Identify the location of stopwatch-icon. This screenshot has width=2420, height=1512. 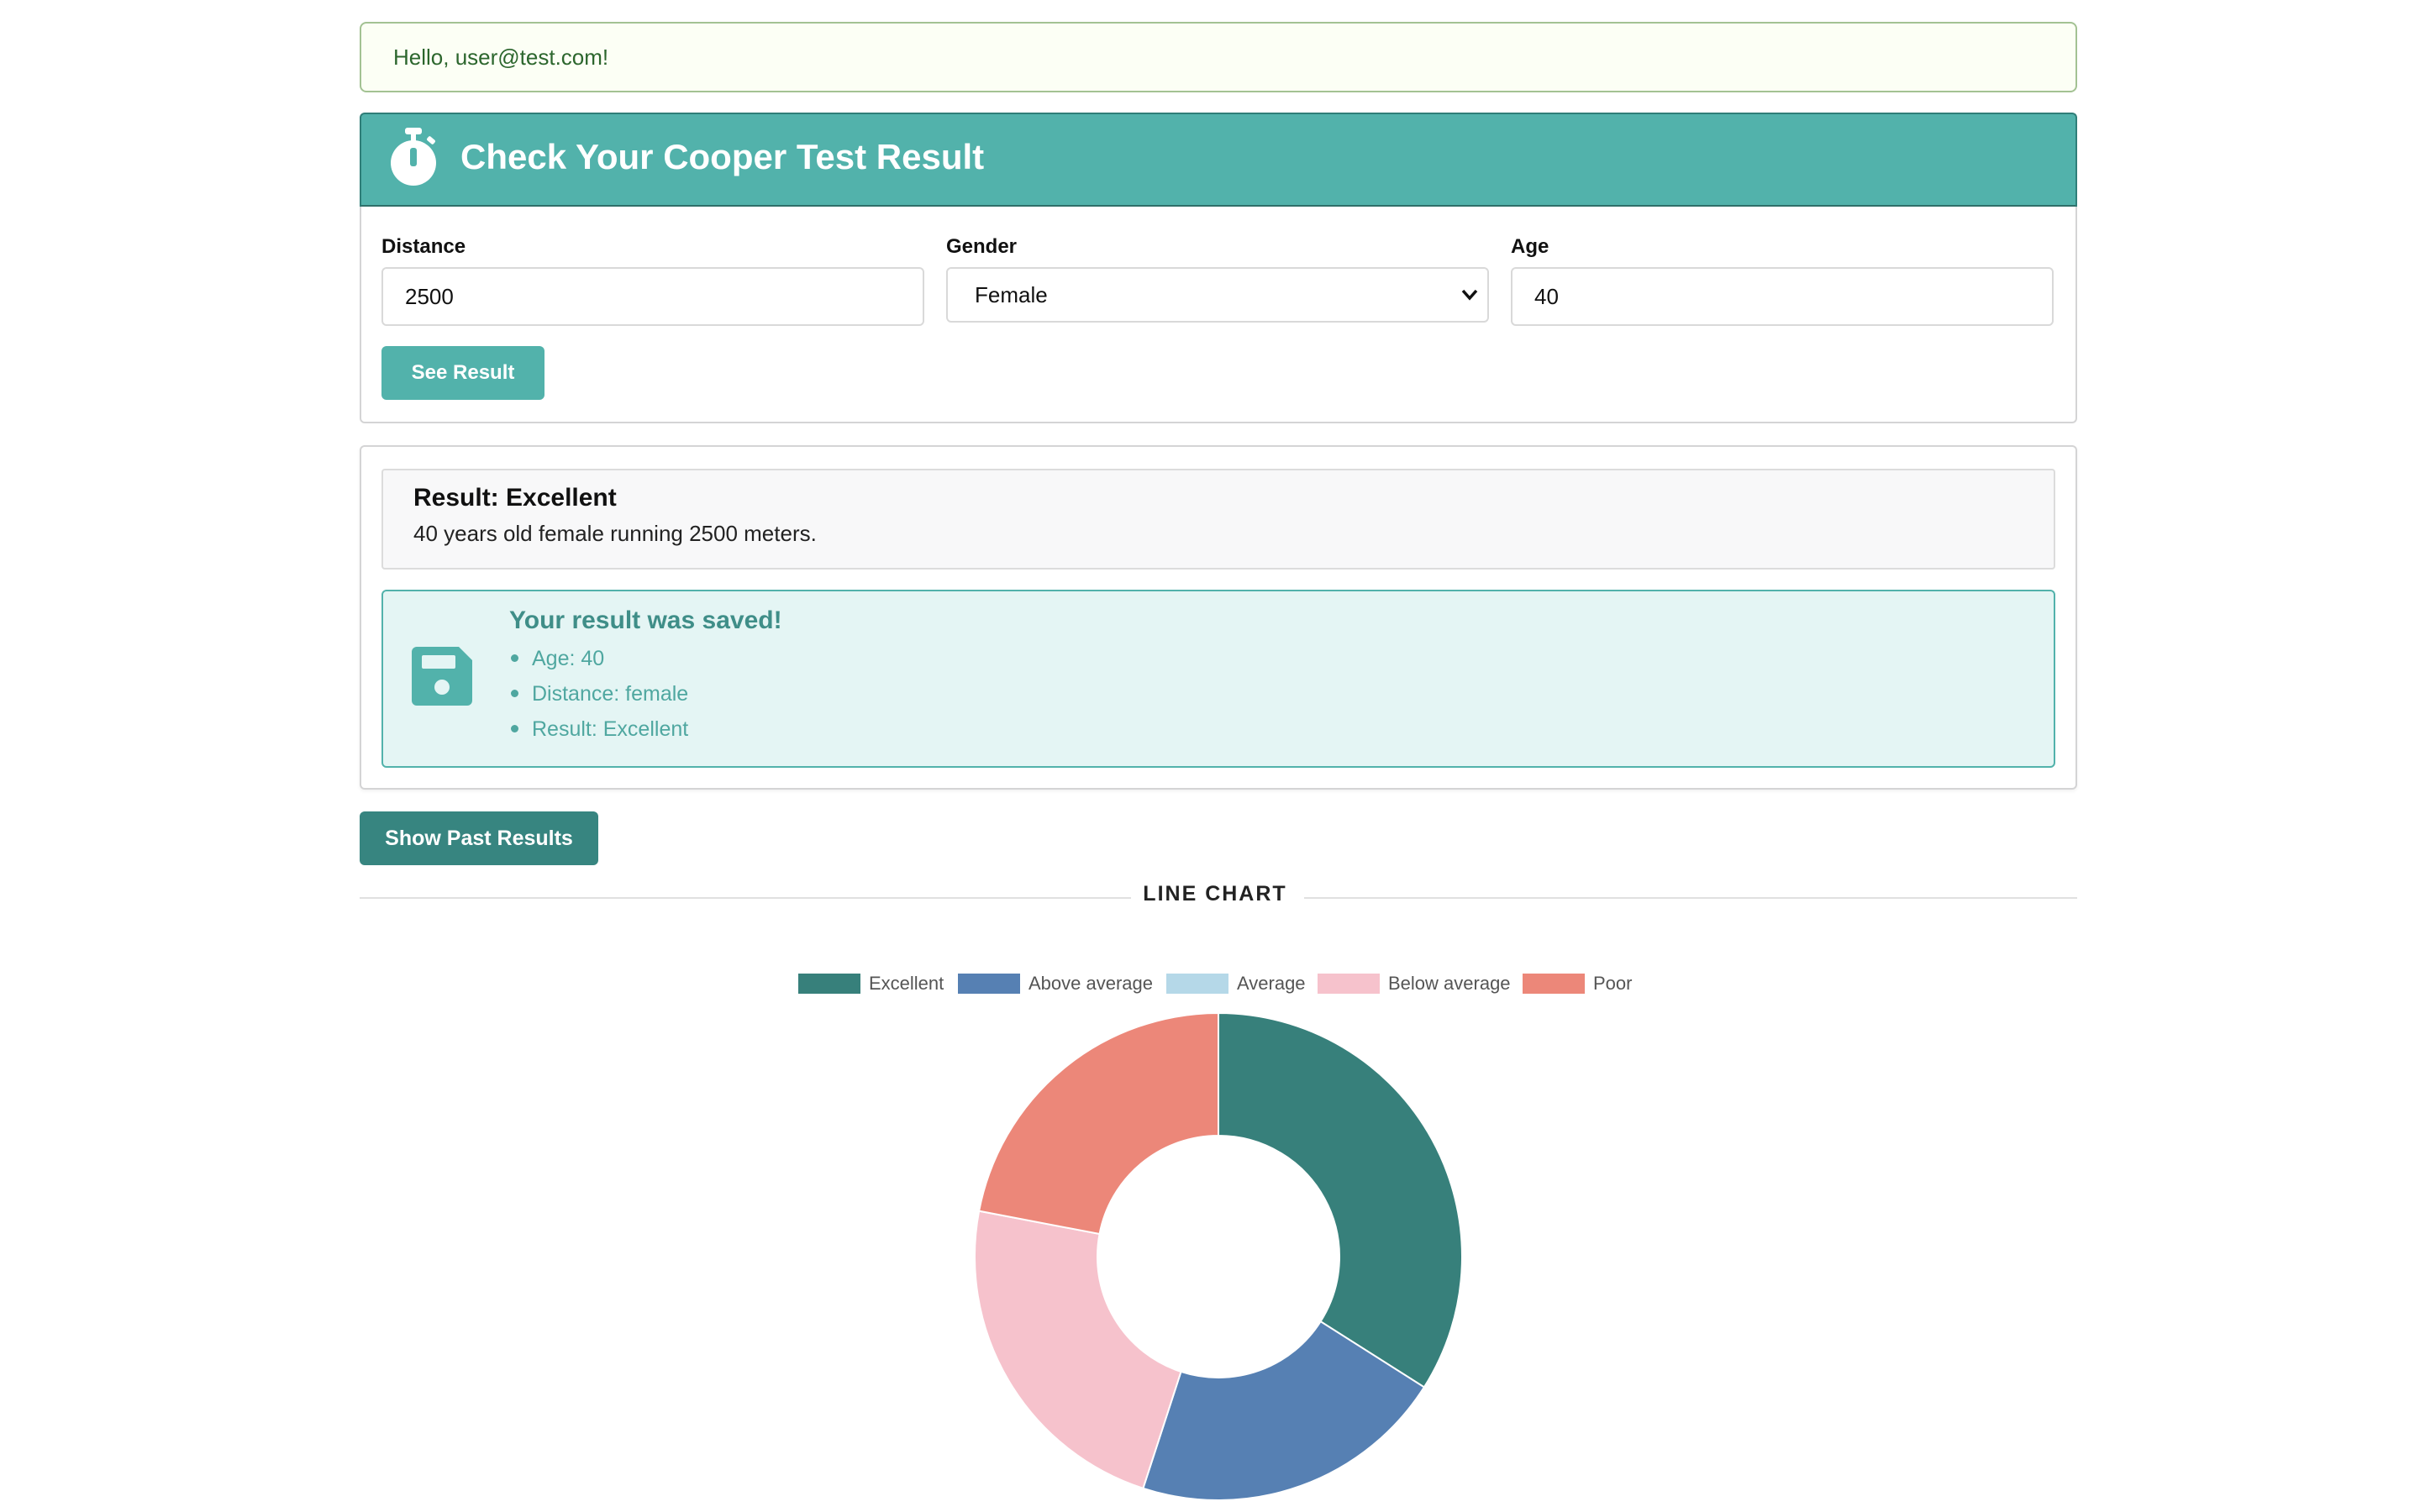
(413, 157).